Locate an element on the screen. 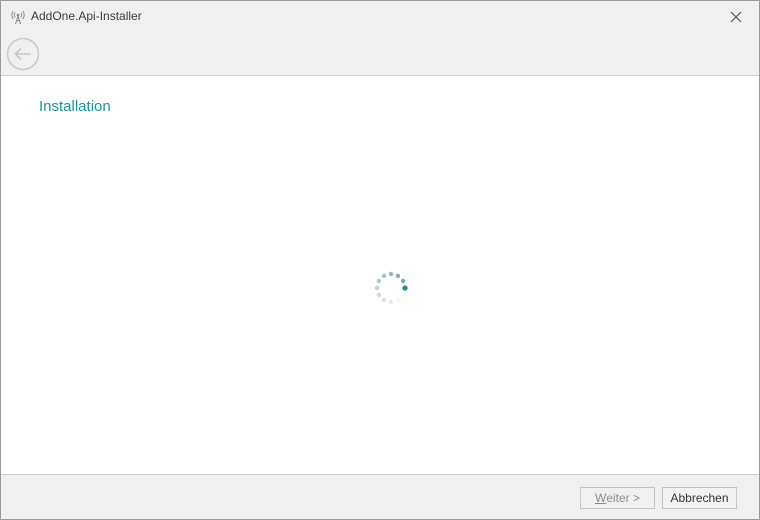 This screenshot has width=760, height=520. spinner-icon is located at coordinates (391, 288).